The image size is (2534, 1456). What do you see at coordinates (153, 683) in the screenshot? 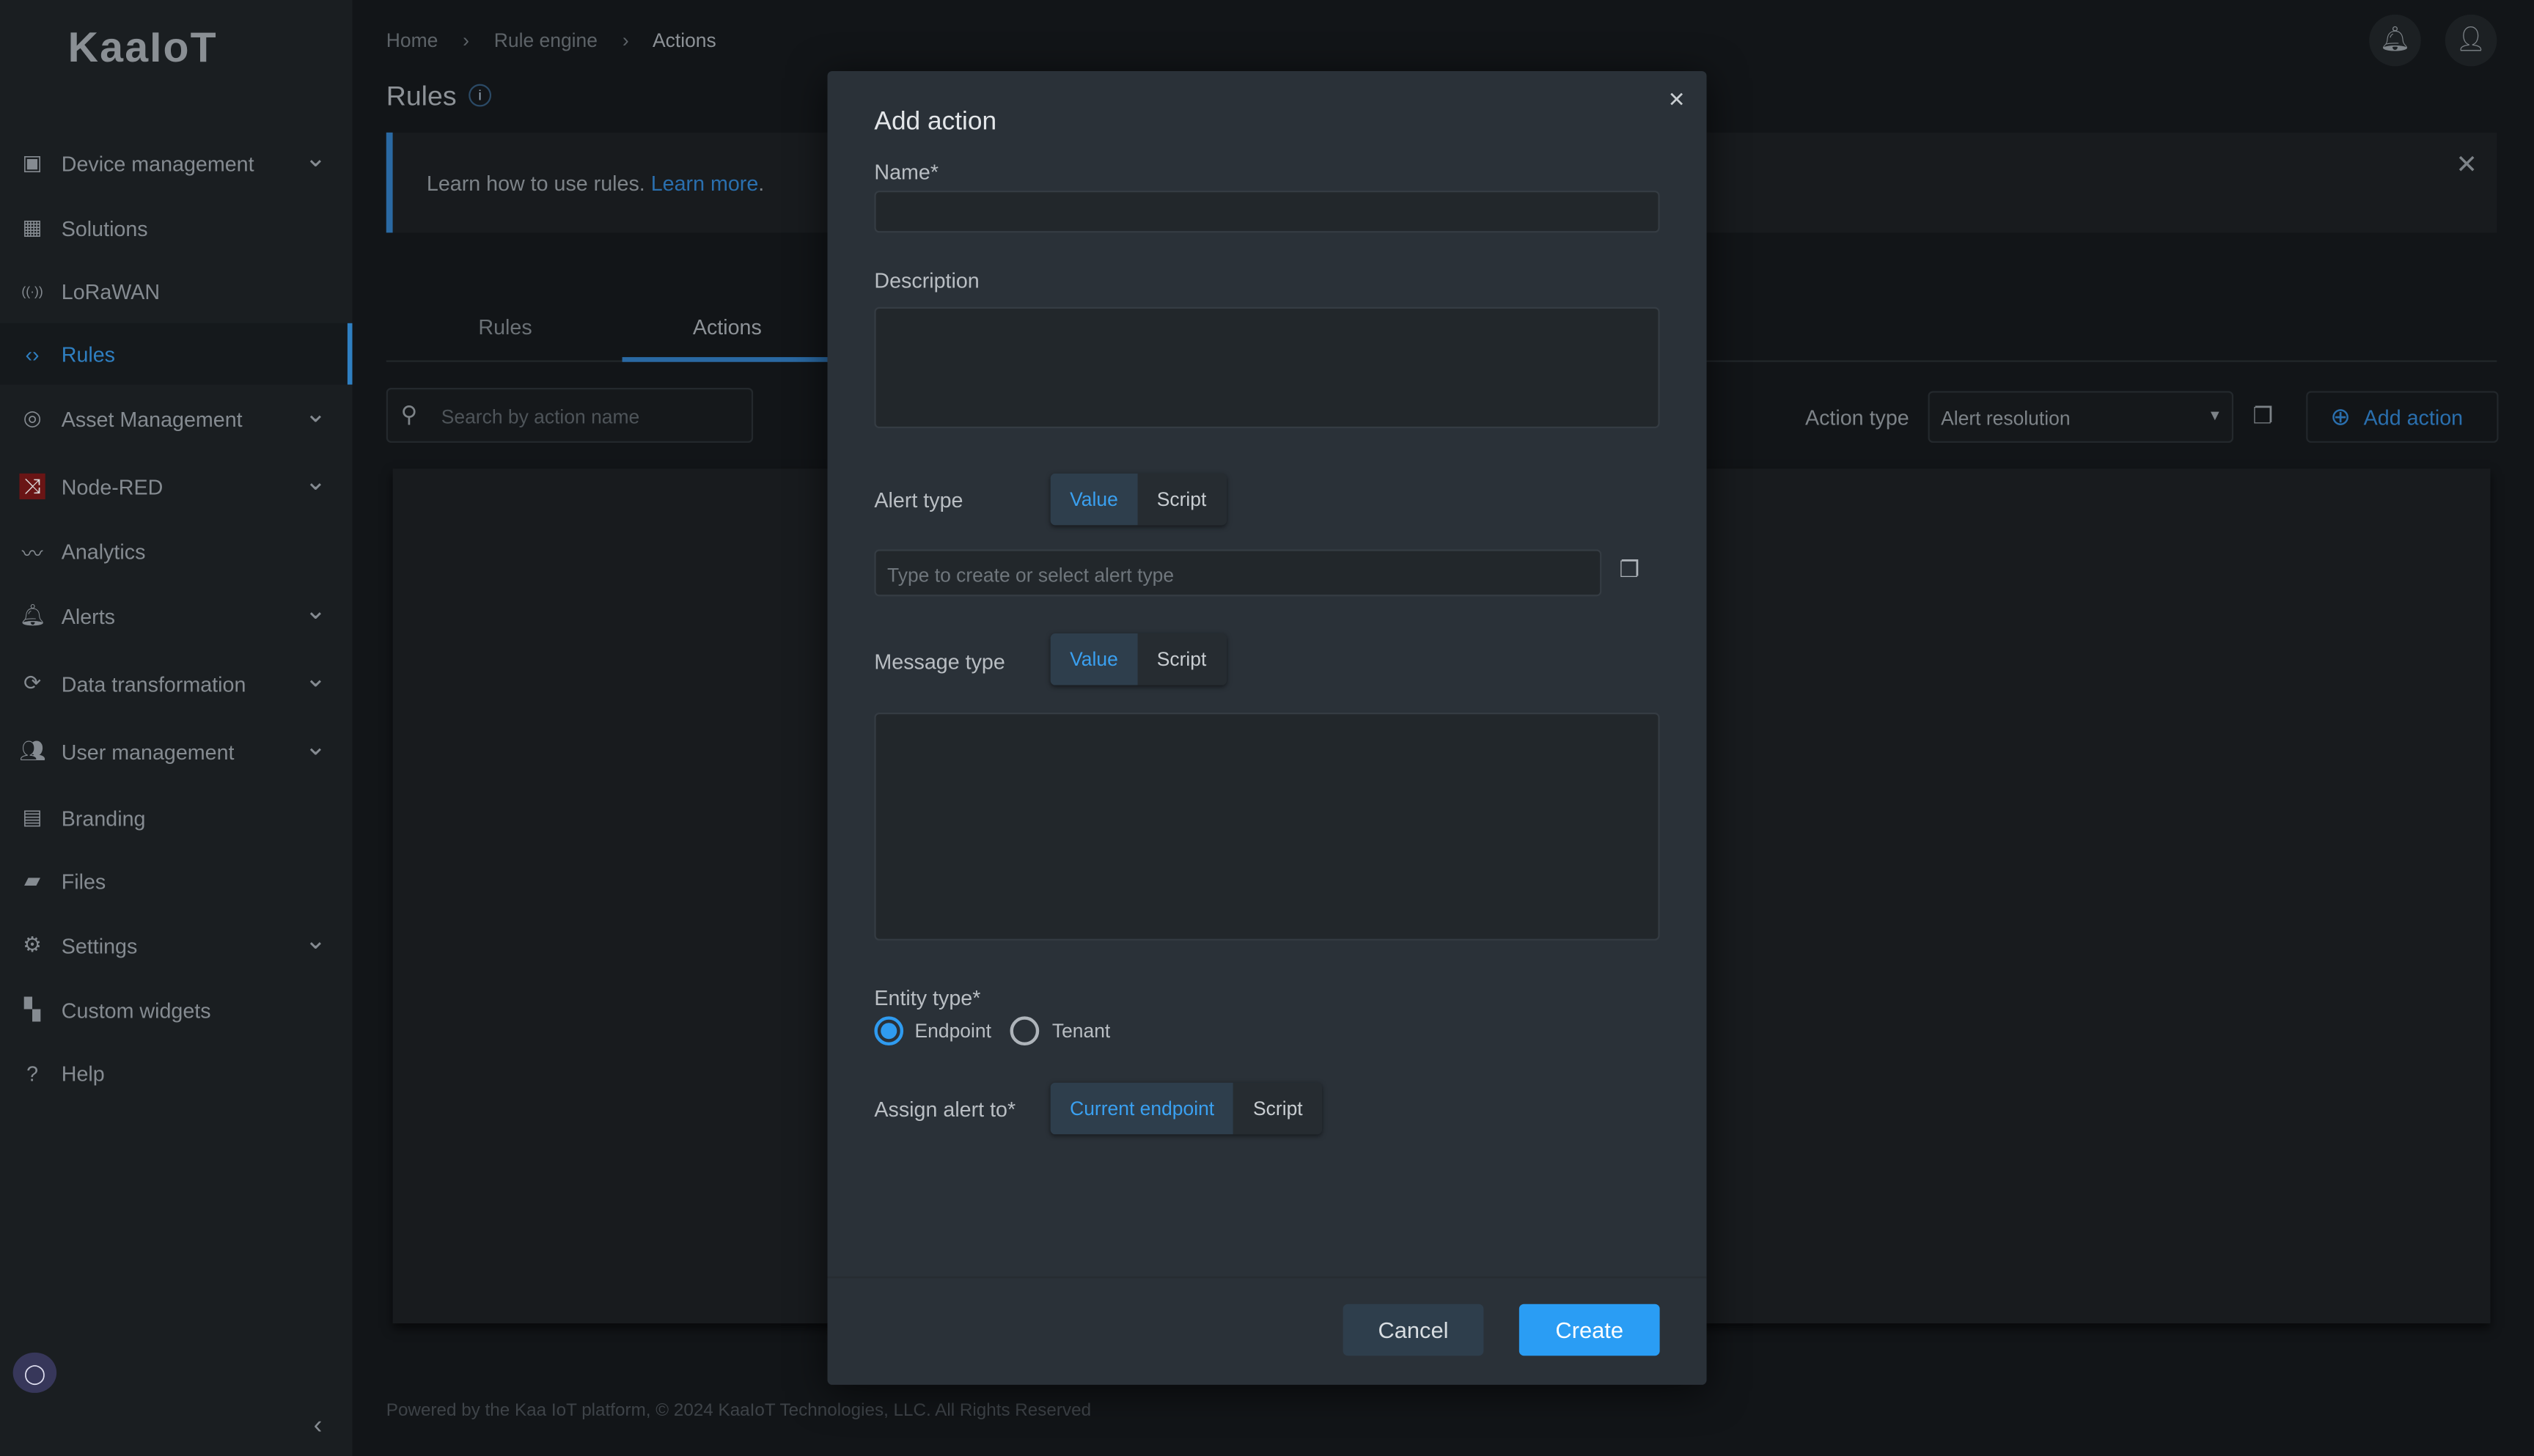
I see `sidebar-item-label: Data transformation` at bounding box center [153, 683].